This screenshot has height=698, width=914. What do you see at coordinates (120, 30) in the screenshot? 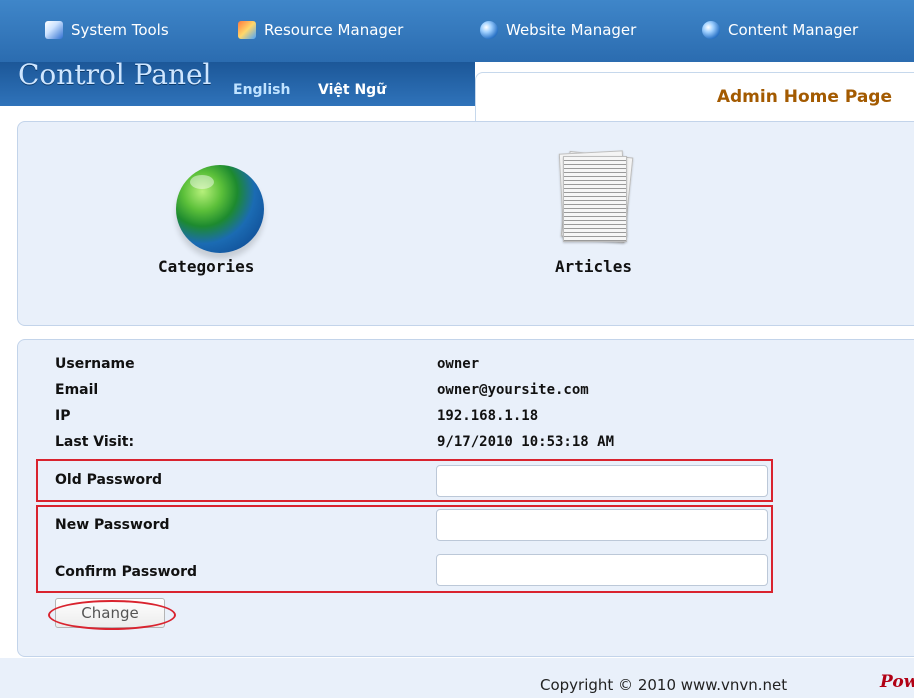
I see `menu-system-tools-label: System Tools` at bounding box center [120, 30].